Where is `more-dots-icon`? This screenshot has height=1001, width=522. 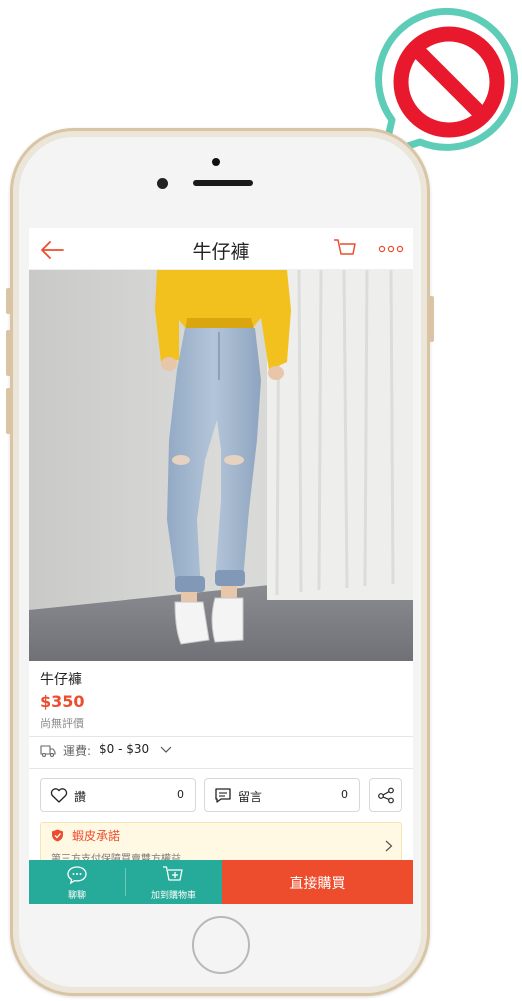
more-dots-icon is located at coordinates (391, 249).